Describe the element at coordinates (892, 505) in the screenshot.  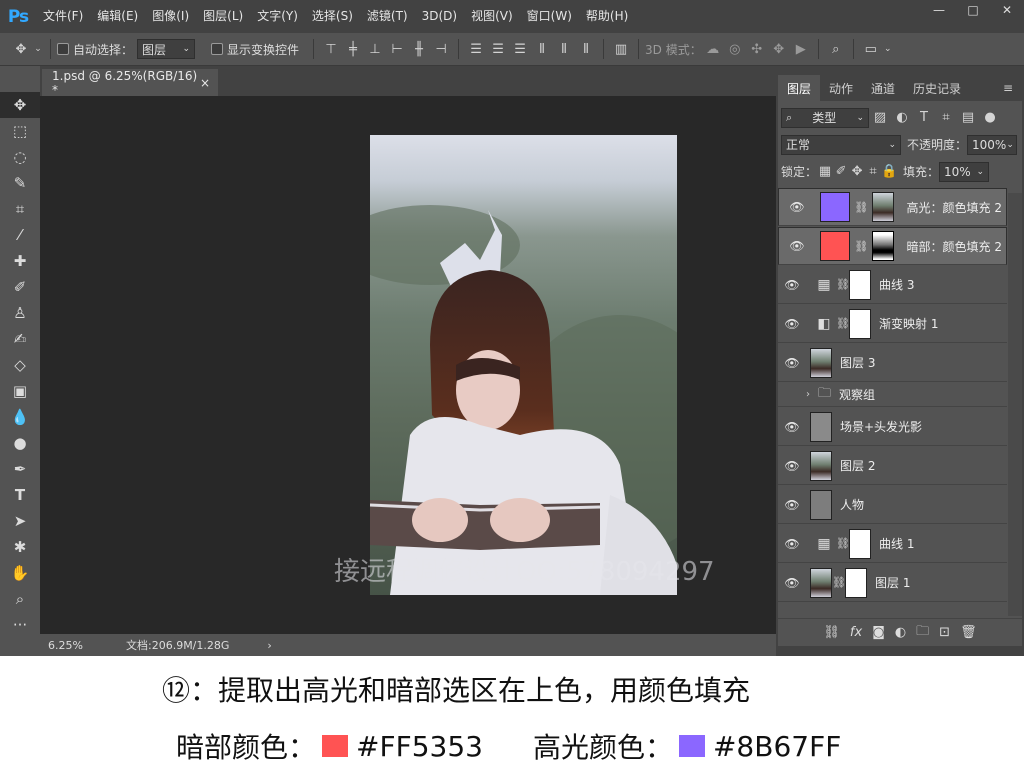
I see `layer-row: 👁 人物` at that location.